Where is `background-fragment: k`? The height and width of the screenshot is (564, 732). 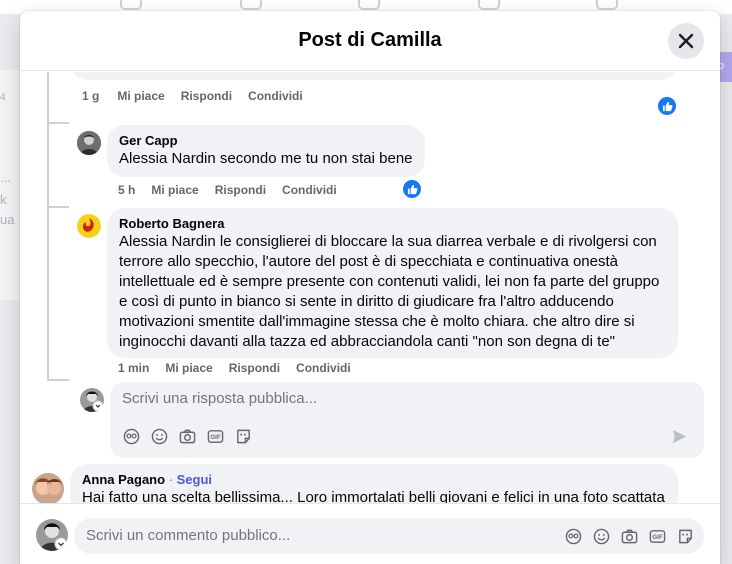
background-fragment: k is located at coordinates (3, 199).